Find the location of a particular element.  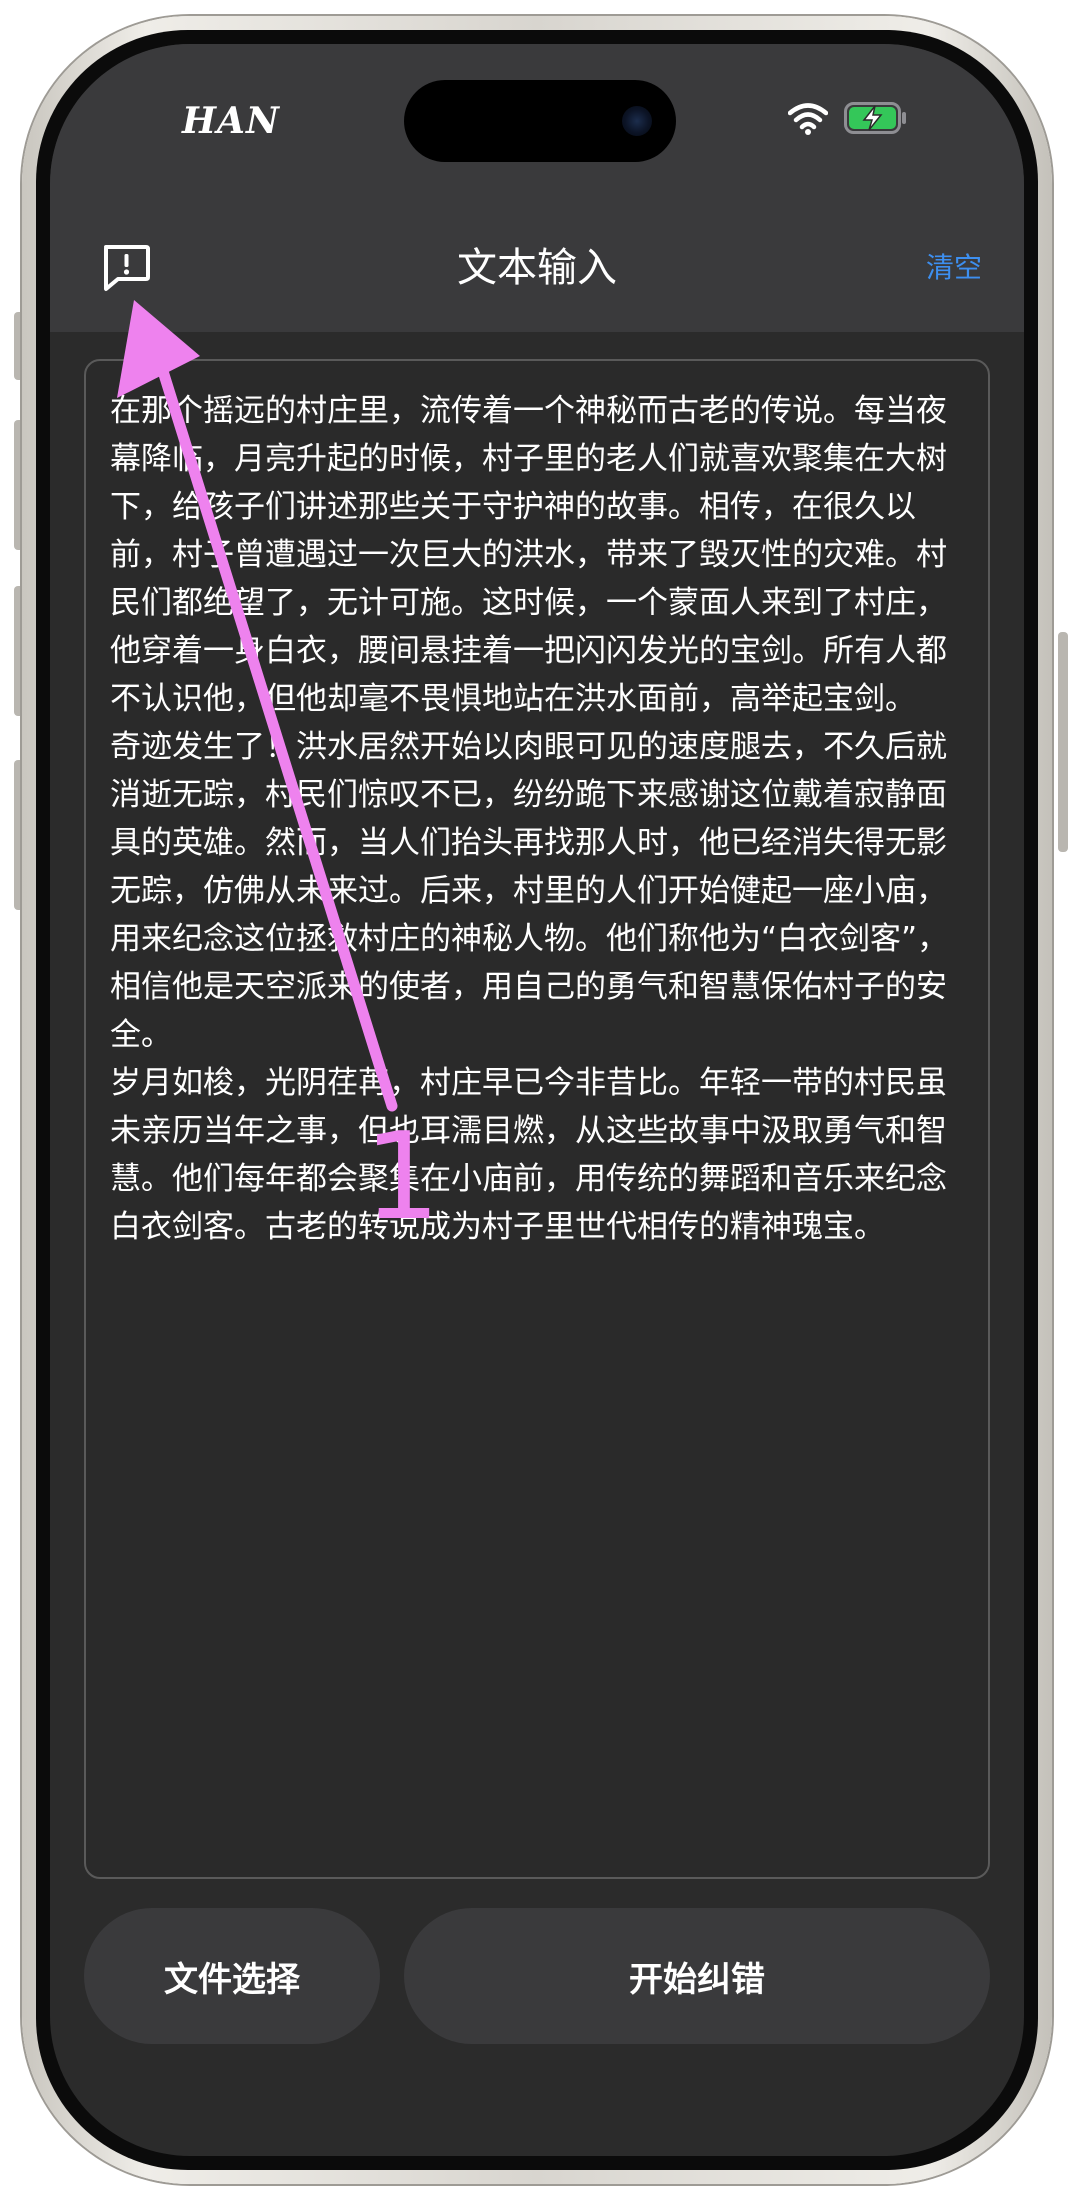

start-correction-button: 开始纠错 is located at coordinates (697, 1976).